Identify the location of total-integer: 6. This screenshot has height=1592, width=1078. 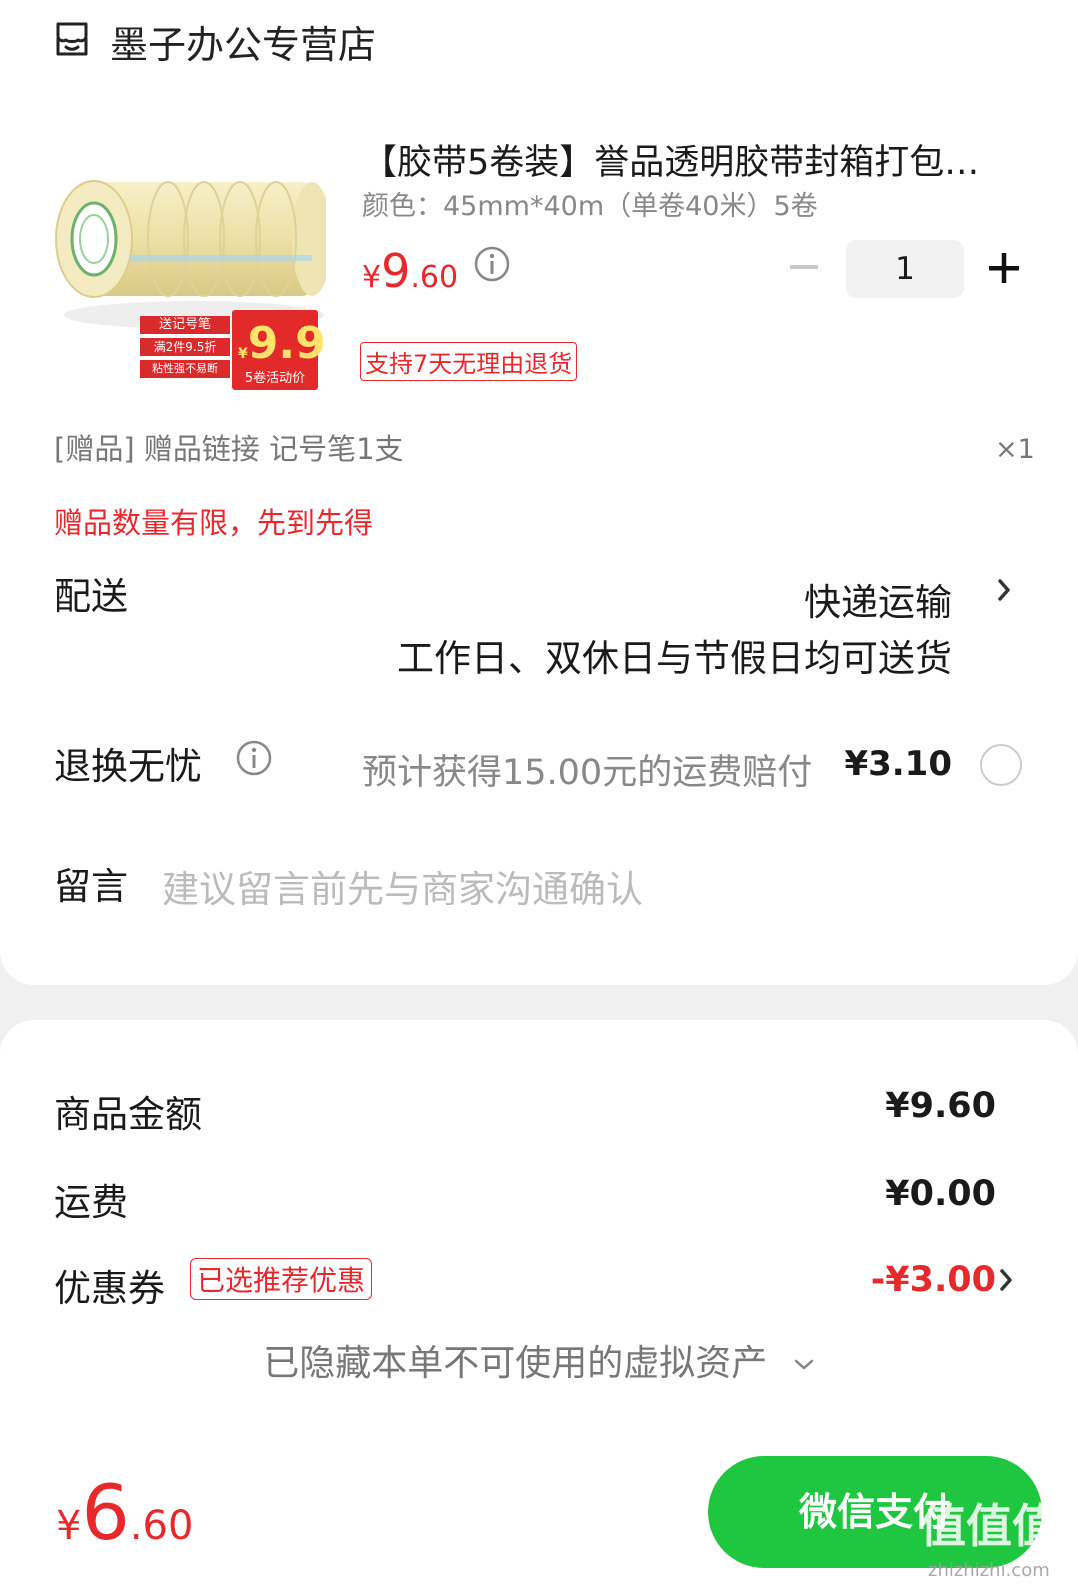
(105, 1512).